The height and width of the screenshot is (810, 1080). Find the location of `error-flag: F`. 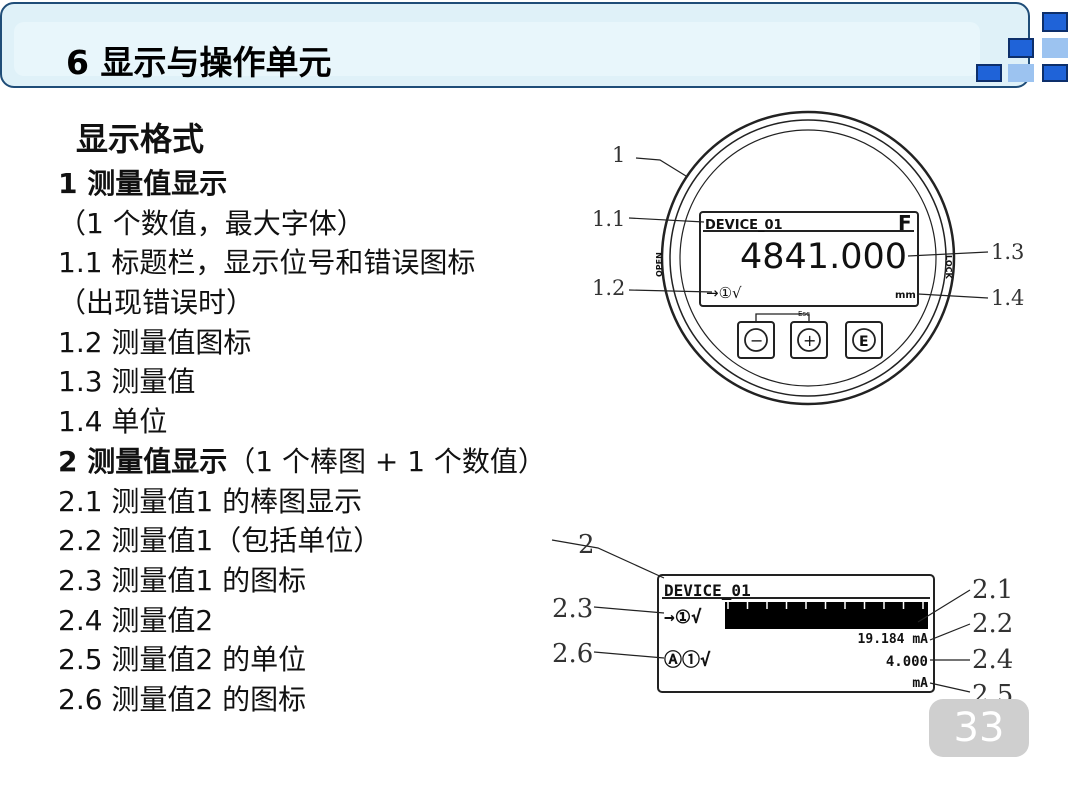

error-flag: F is located at coordinates (905, 223).